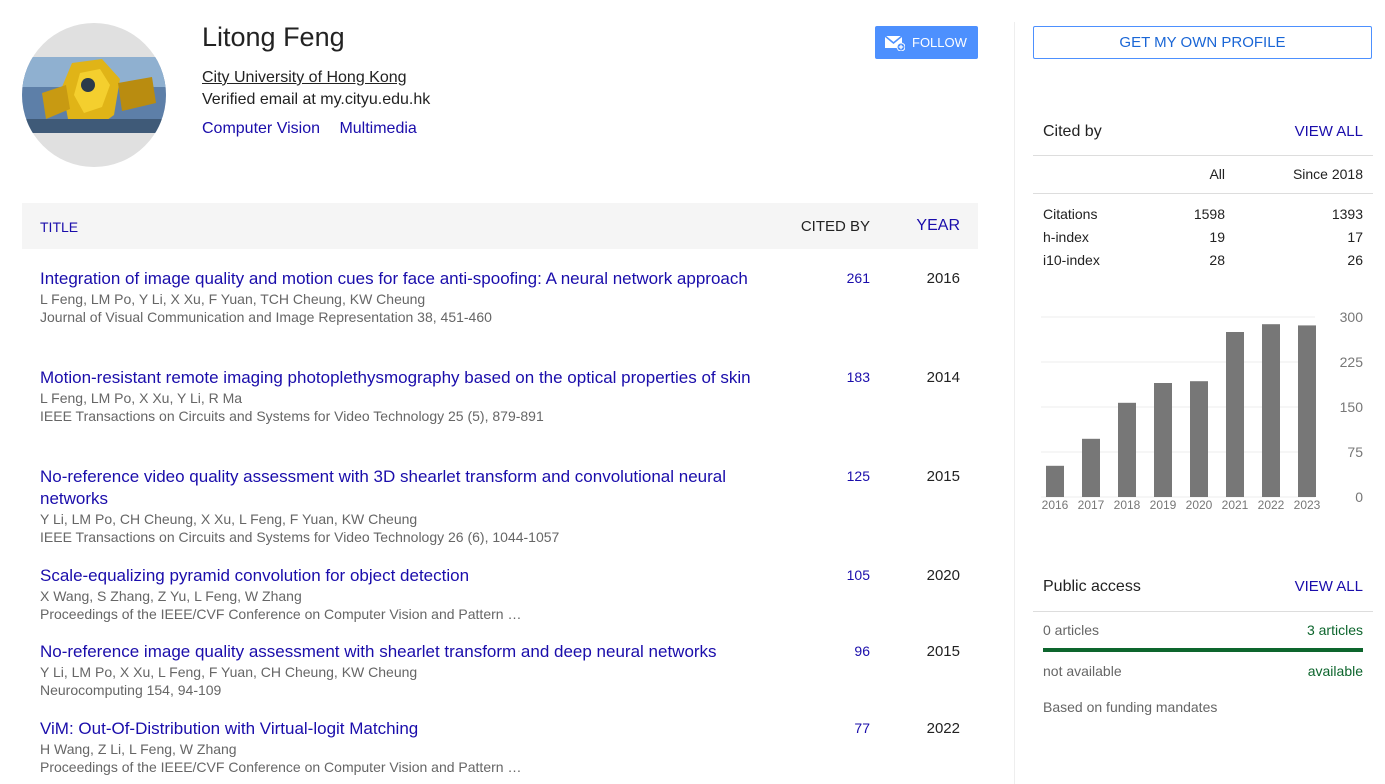  I want to click on citation-table-header: All Since 2018, so click(1203, 176).